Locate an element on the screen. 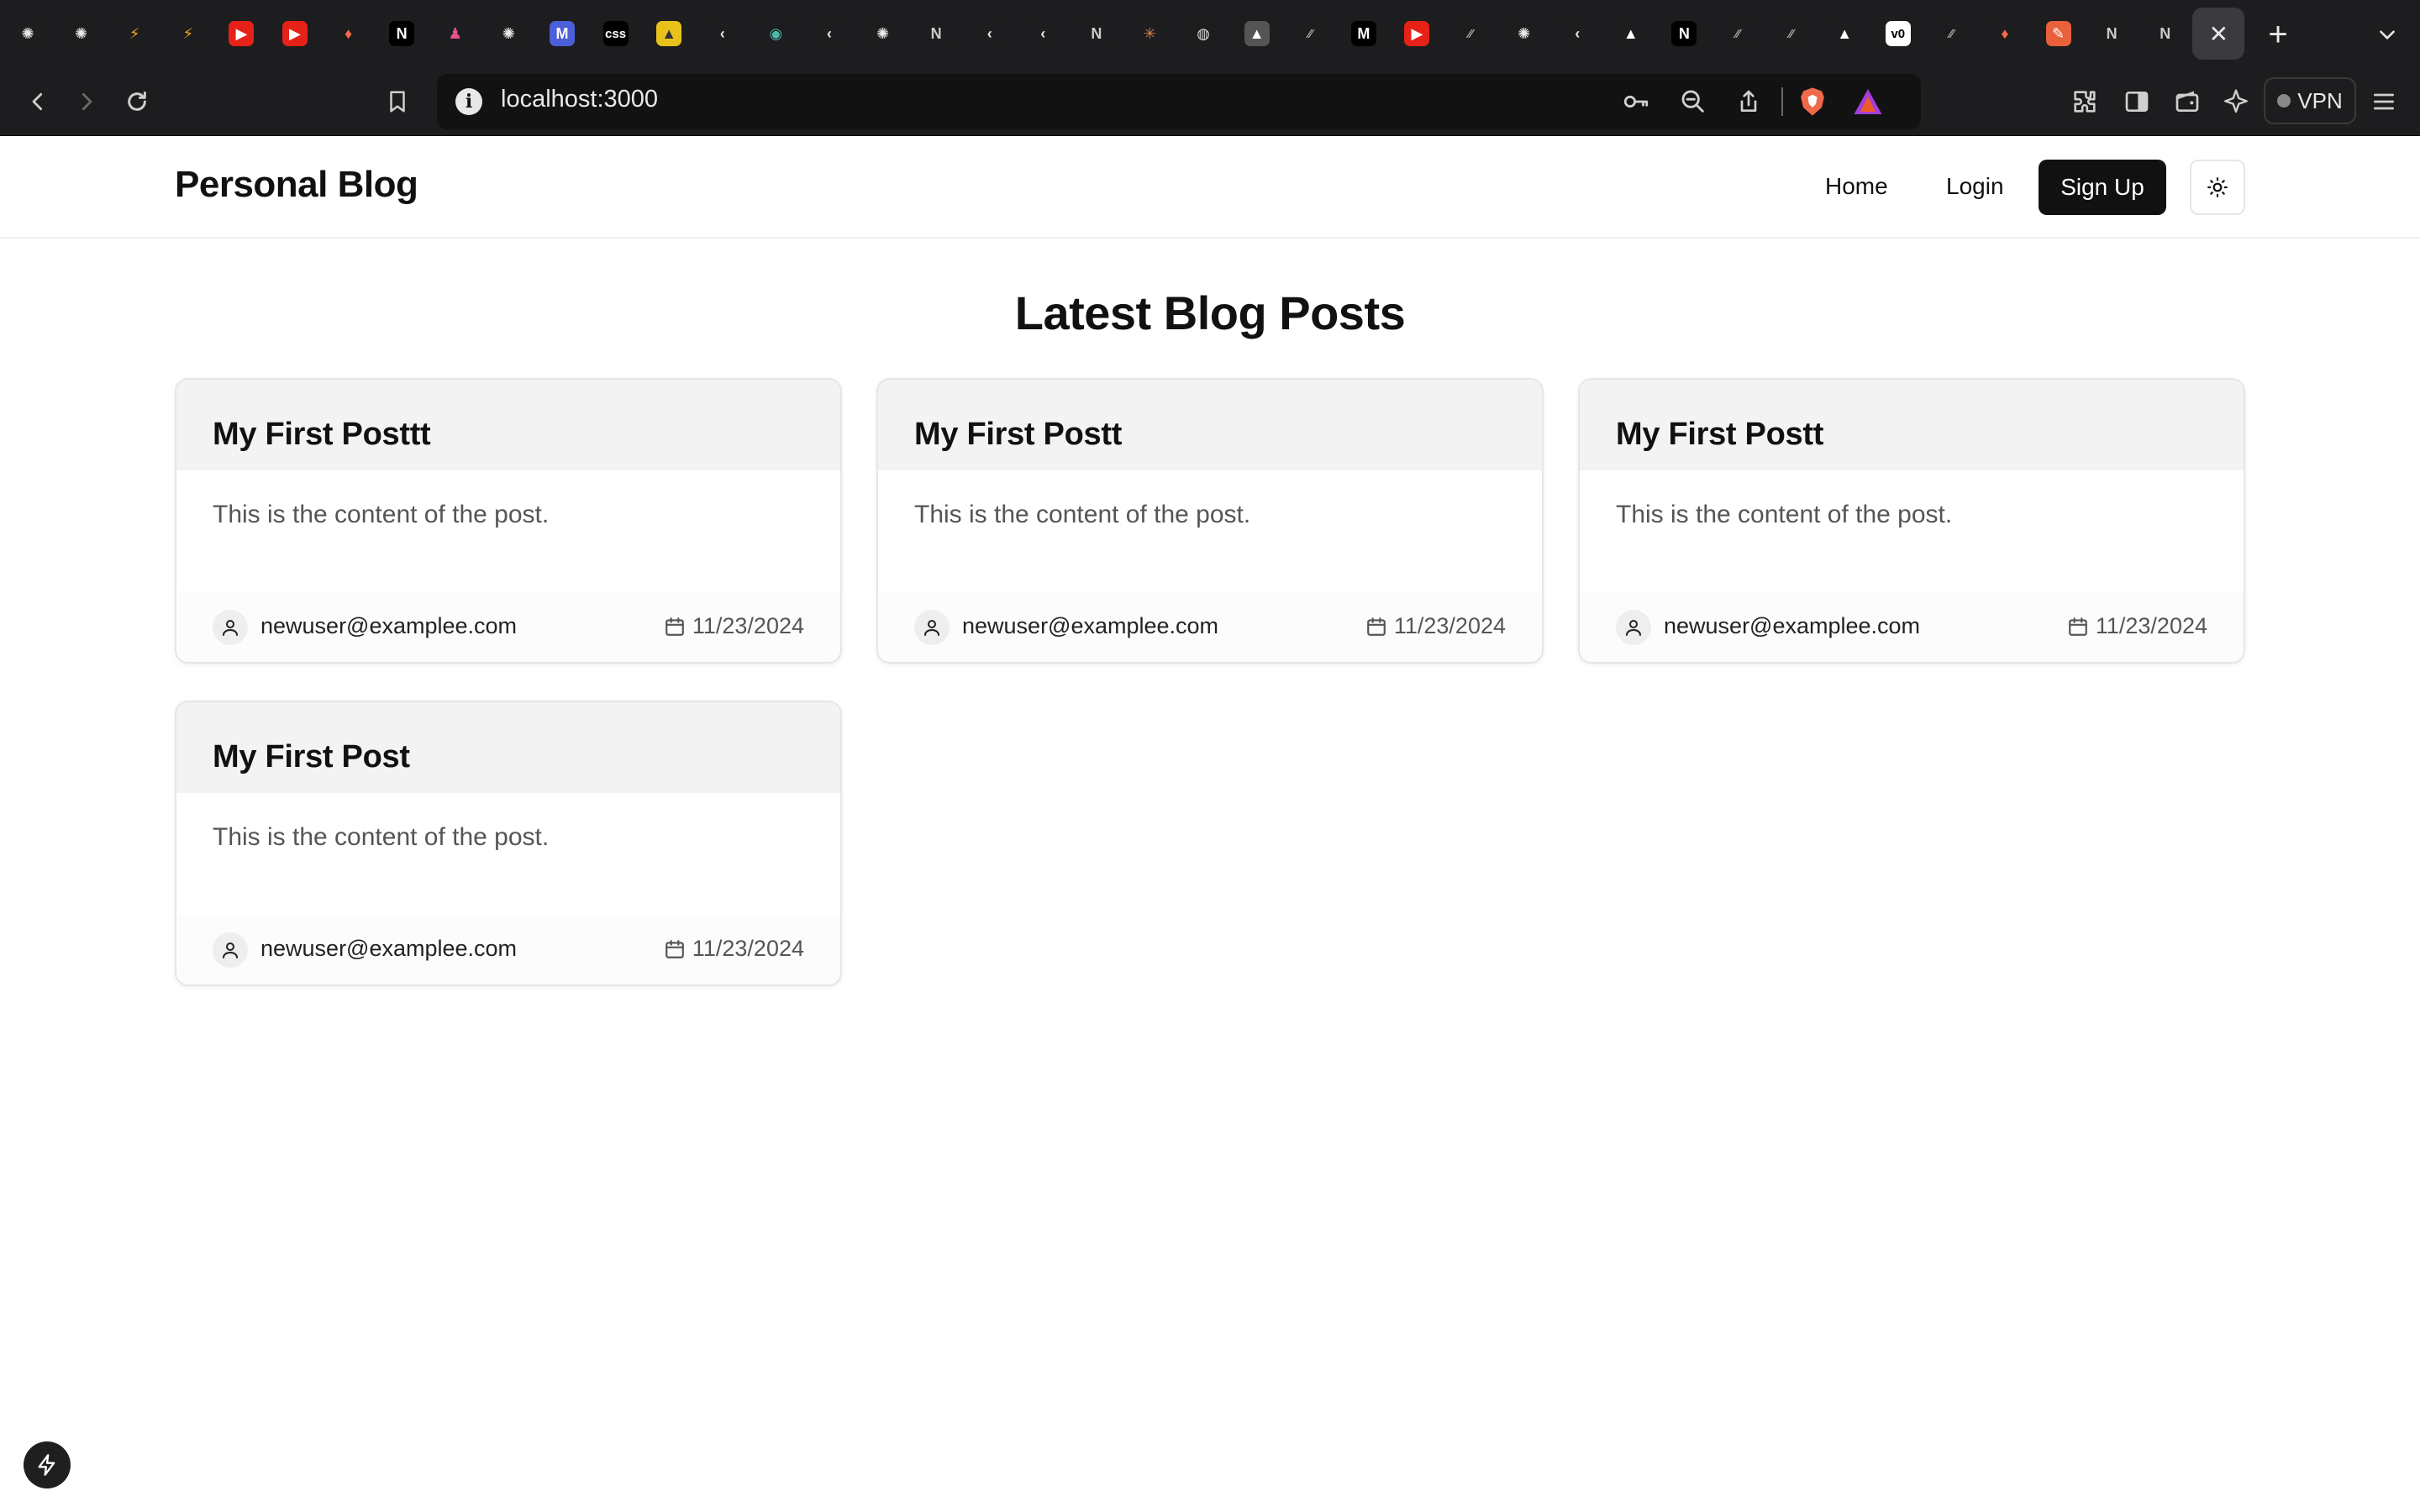 The image size is (2420, 1512). post-author: newuser@examplee.com is located at coordinates (1090, 625).